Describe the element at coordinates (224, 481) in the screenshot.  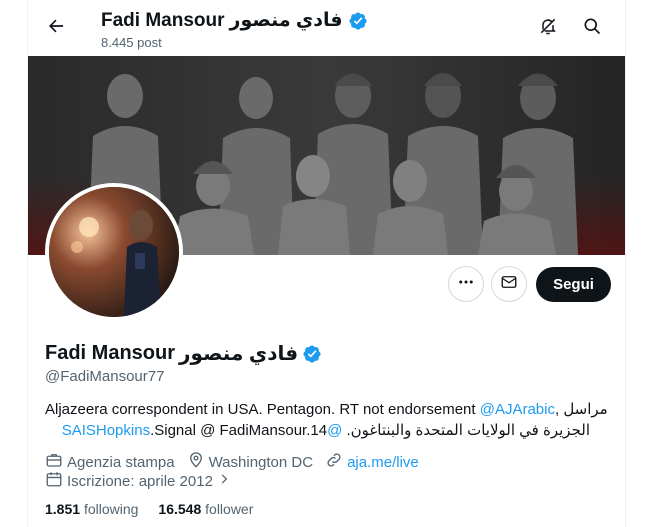
I see `chevron-right-icon` at that location.